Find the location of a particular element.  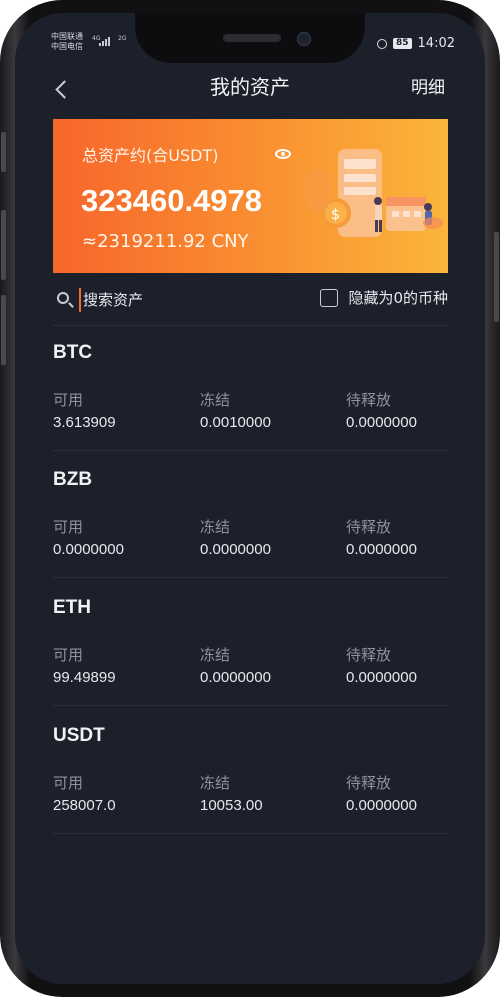

frozen-column: 冻结 0.0010000 is located at coordinates (235, 412).